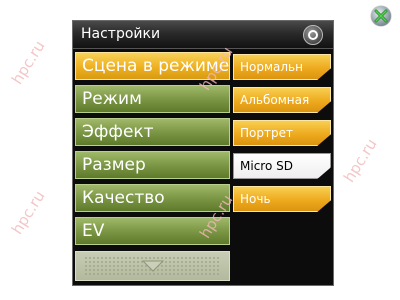  Describe the element at coordinates (282, 166) in the screenshot. I see `submenu-item-micro-sd: Micro SD` at that location.